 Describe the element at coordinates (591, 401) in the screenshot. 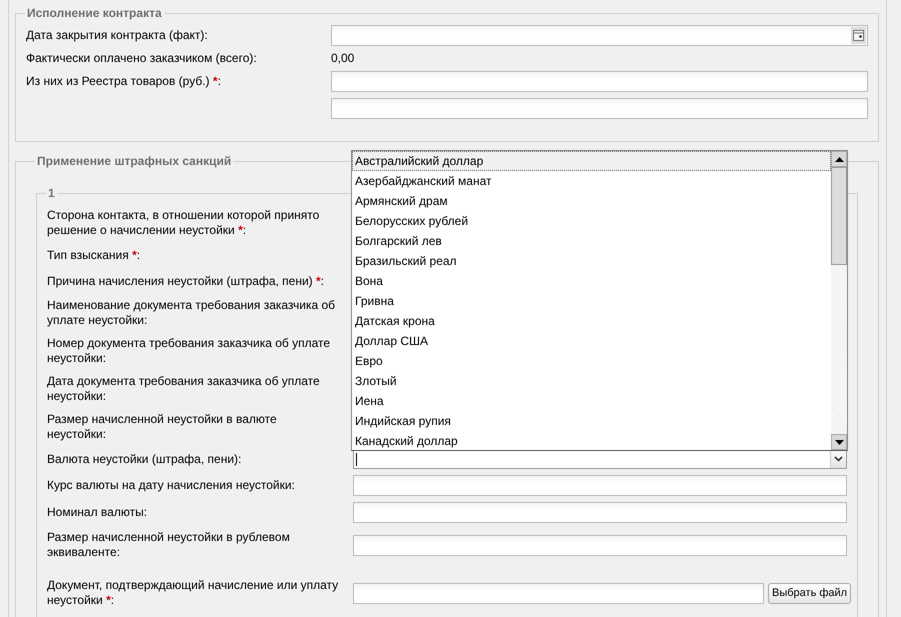

I see `list-option: Иена` at that location.